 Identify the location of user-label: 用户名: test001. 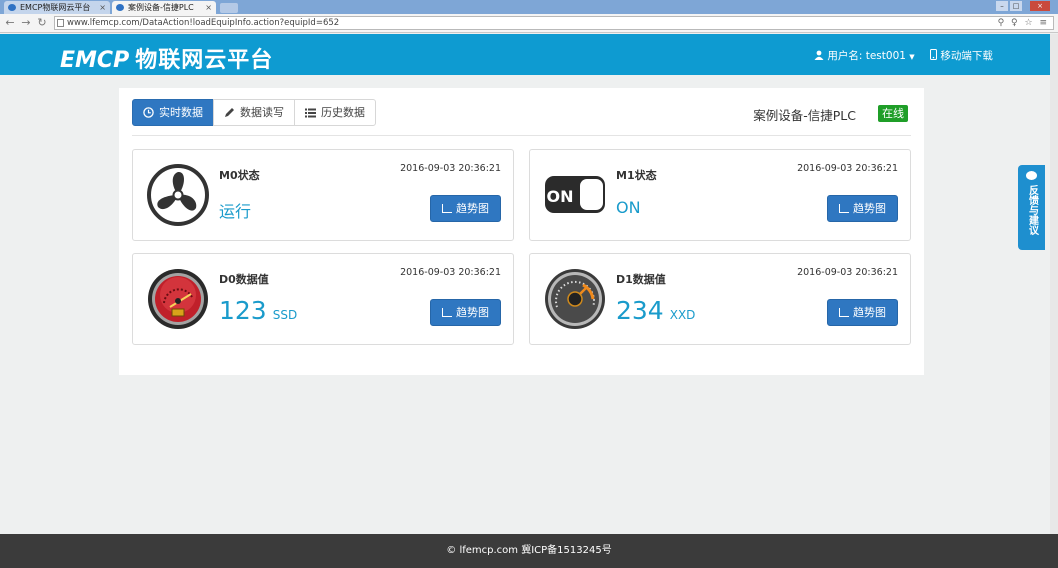
(866, 56).